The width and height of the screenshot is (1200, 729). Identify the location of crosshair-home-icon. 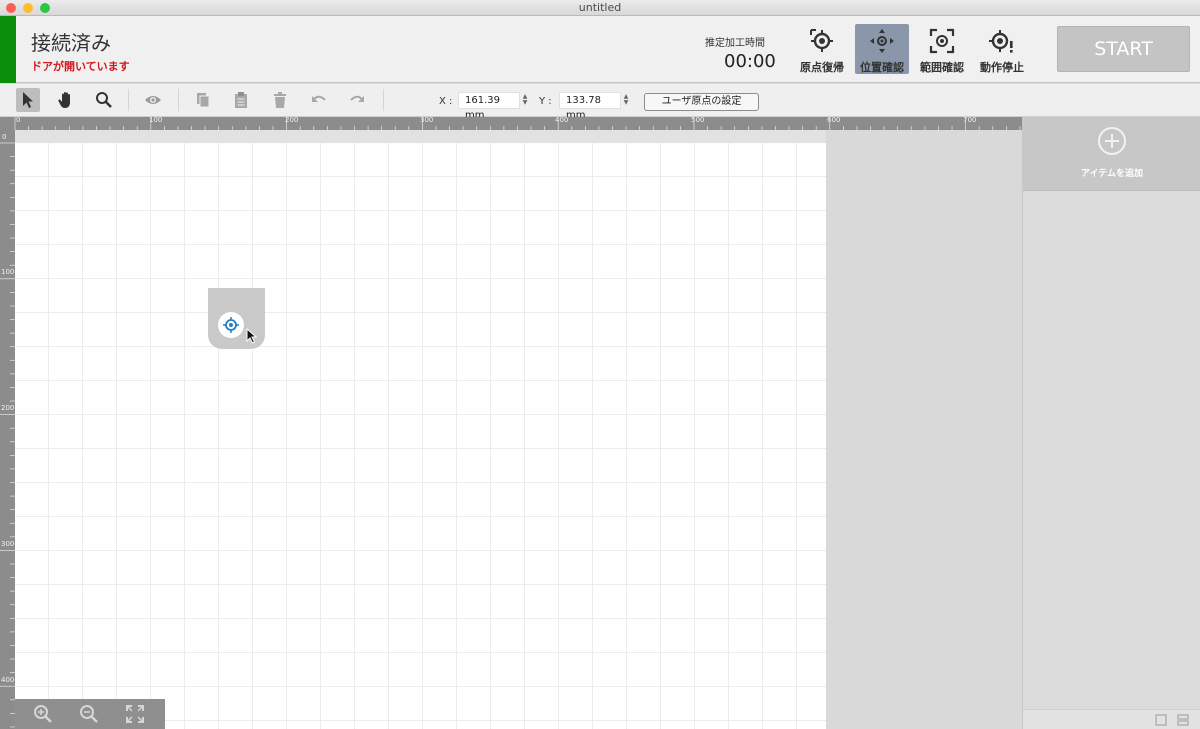
(821, 40).